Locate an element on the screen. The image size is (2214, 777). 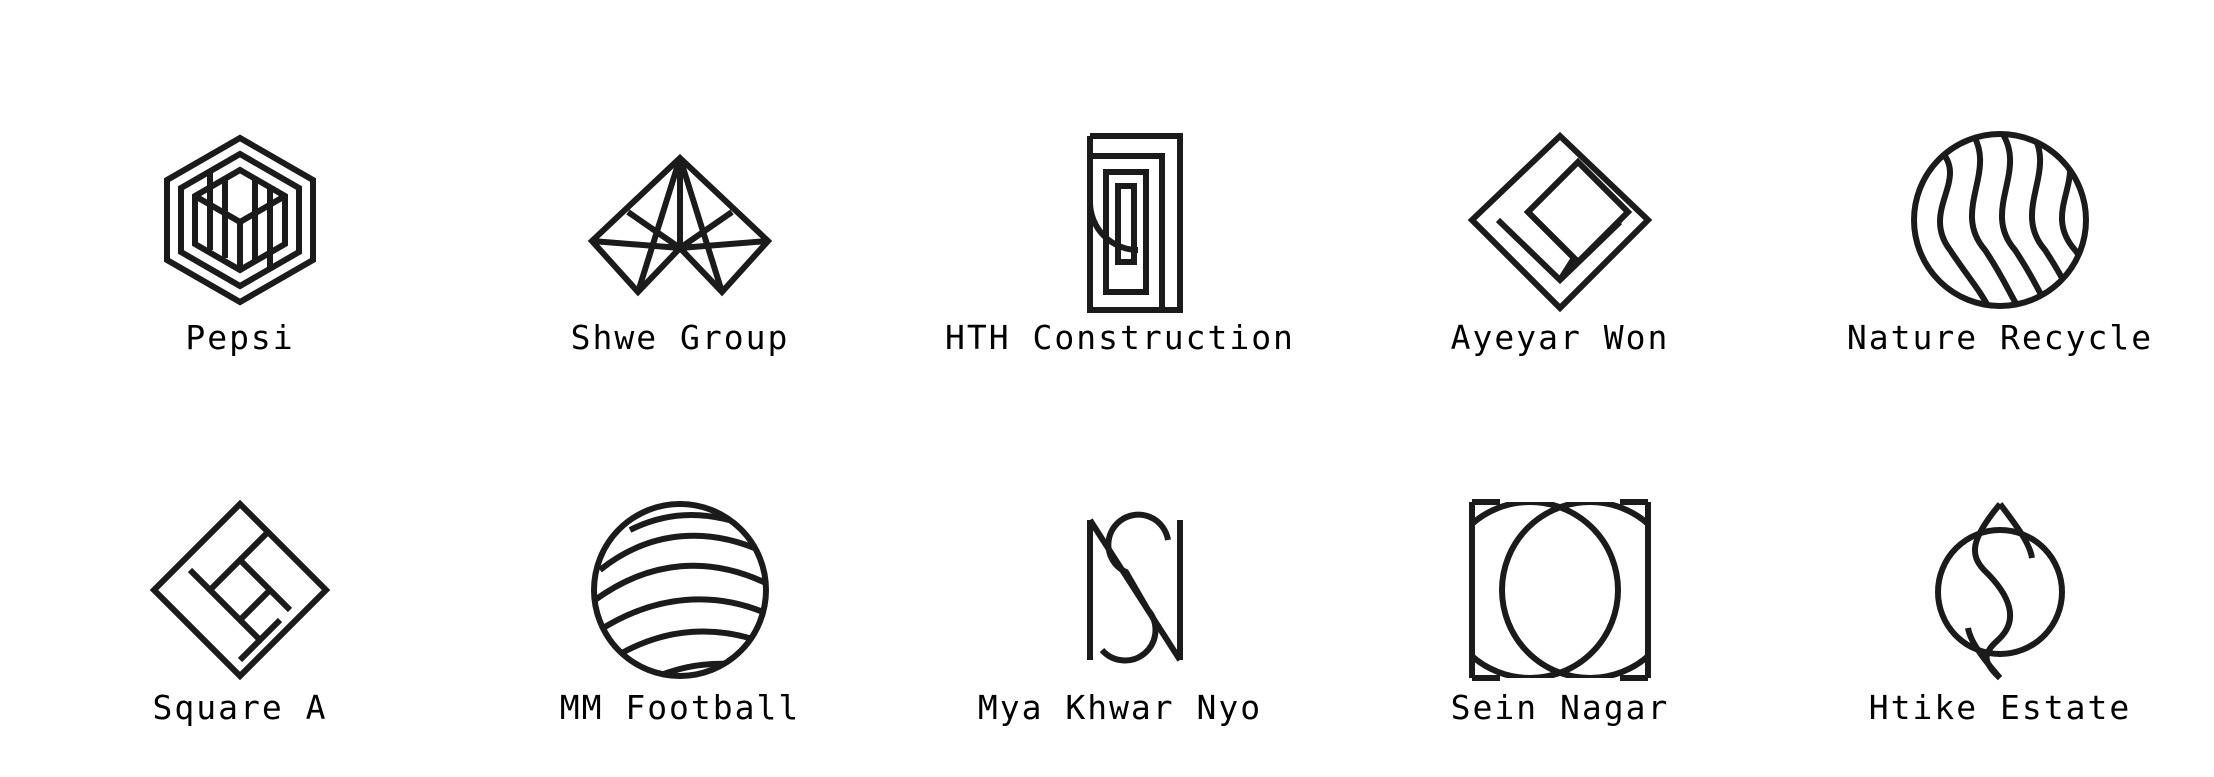
logo-name: Htike Estate is located at coordinates (2000, 707).